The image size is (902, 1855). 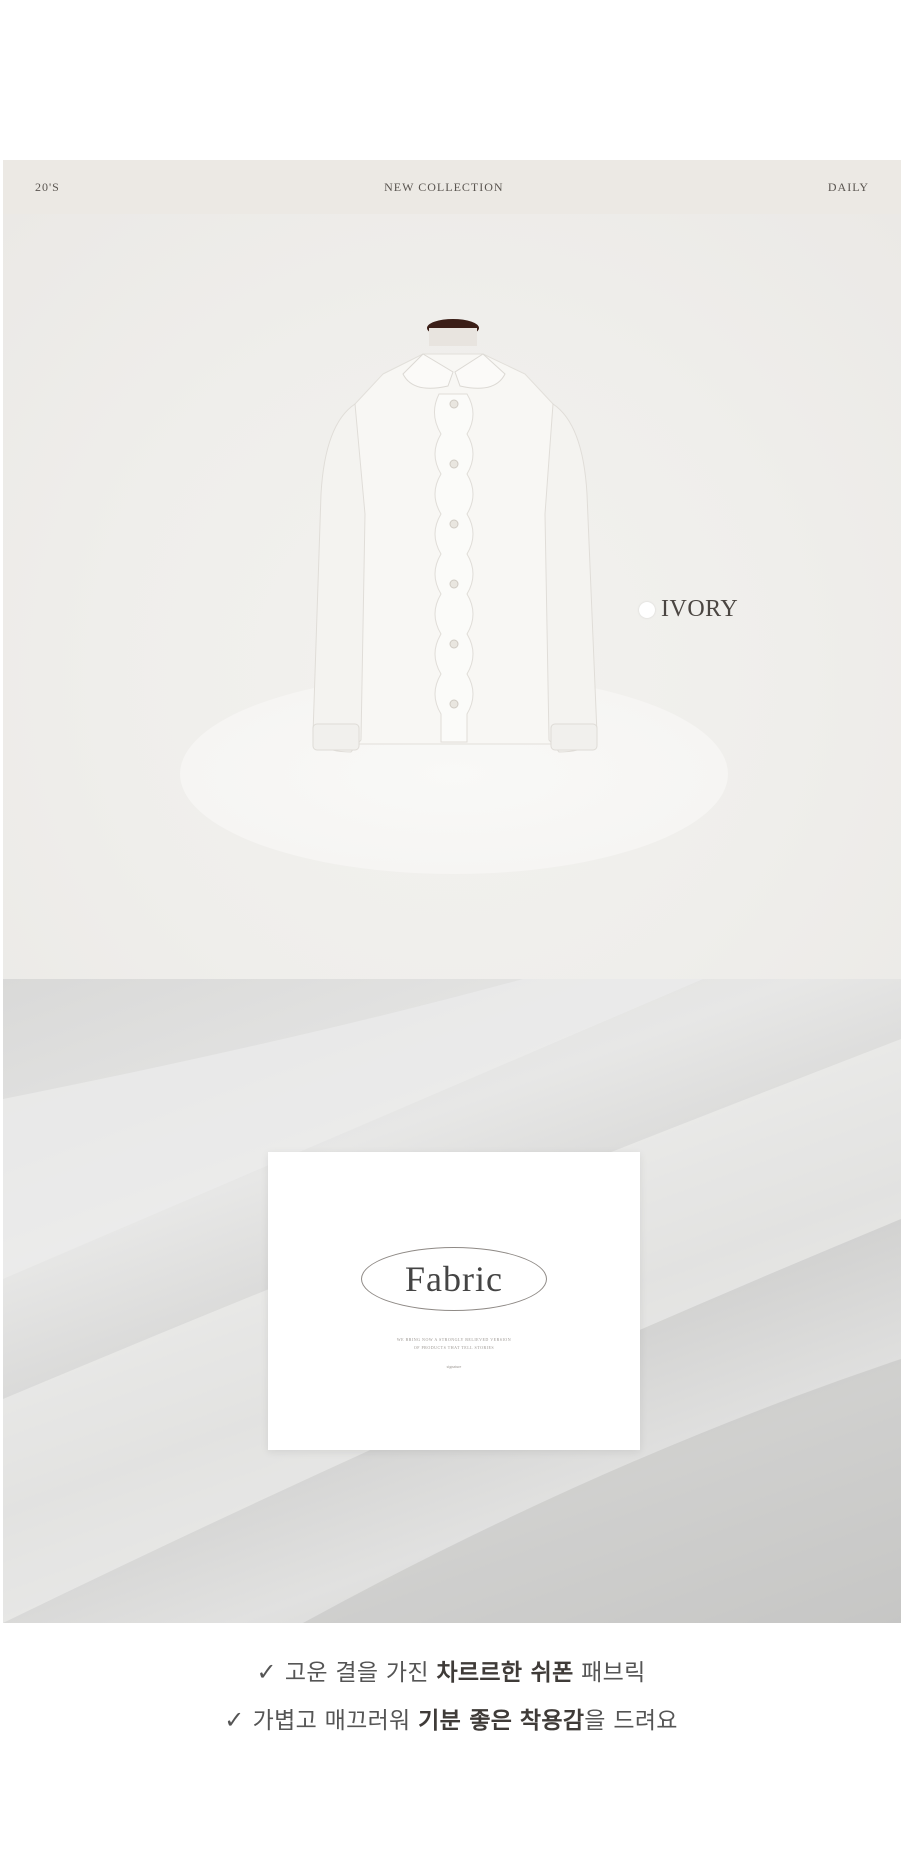 I want to click on fabric-title: Fabric, so click(x=454, y=1279).